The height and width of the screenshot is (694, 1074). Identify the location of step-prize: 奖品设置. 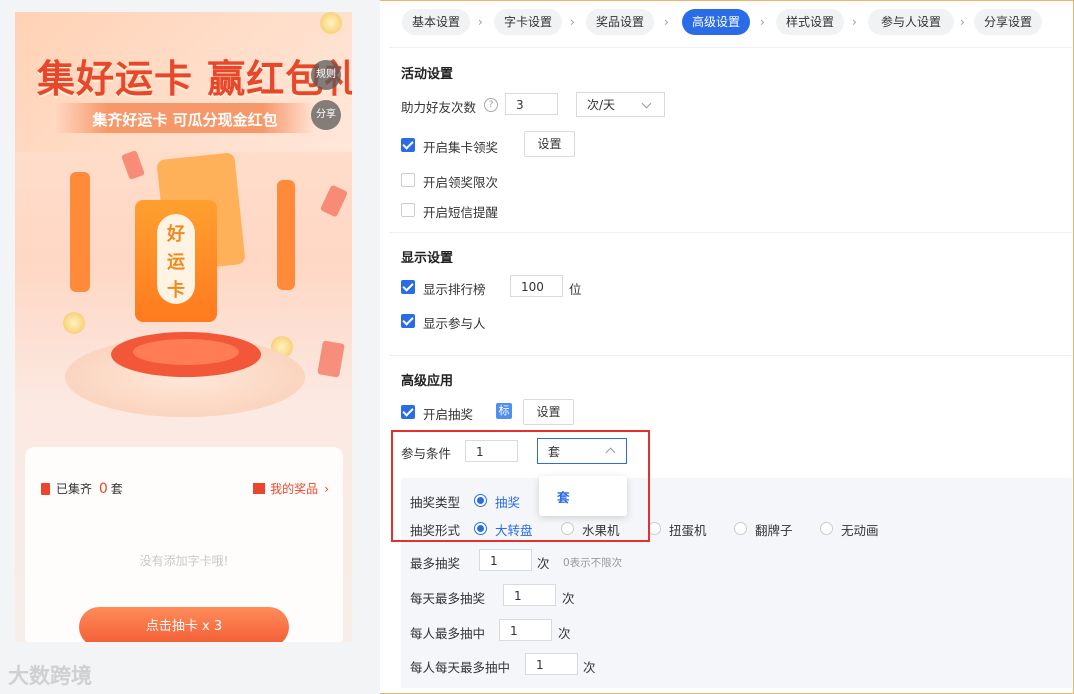
(620, 22).